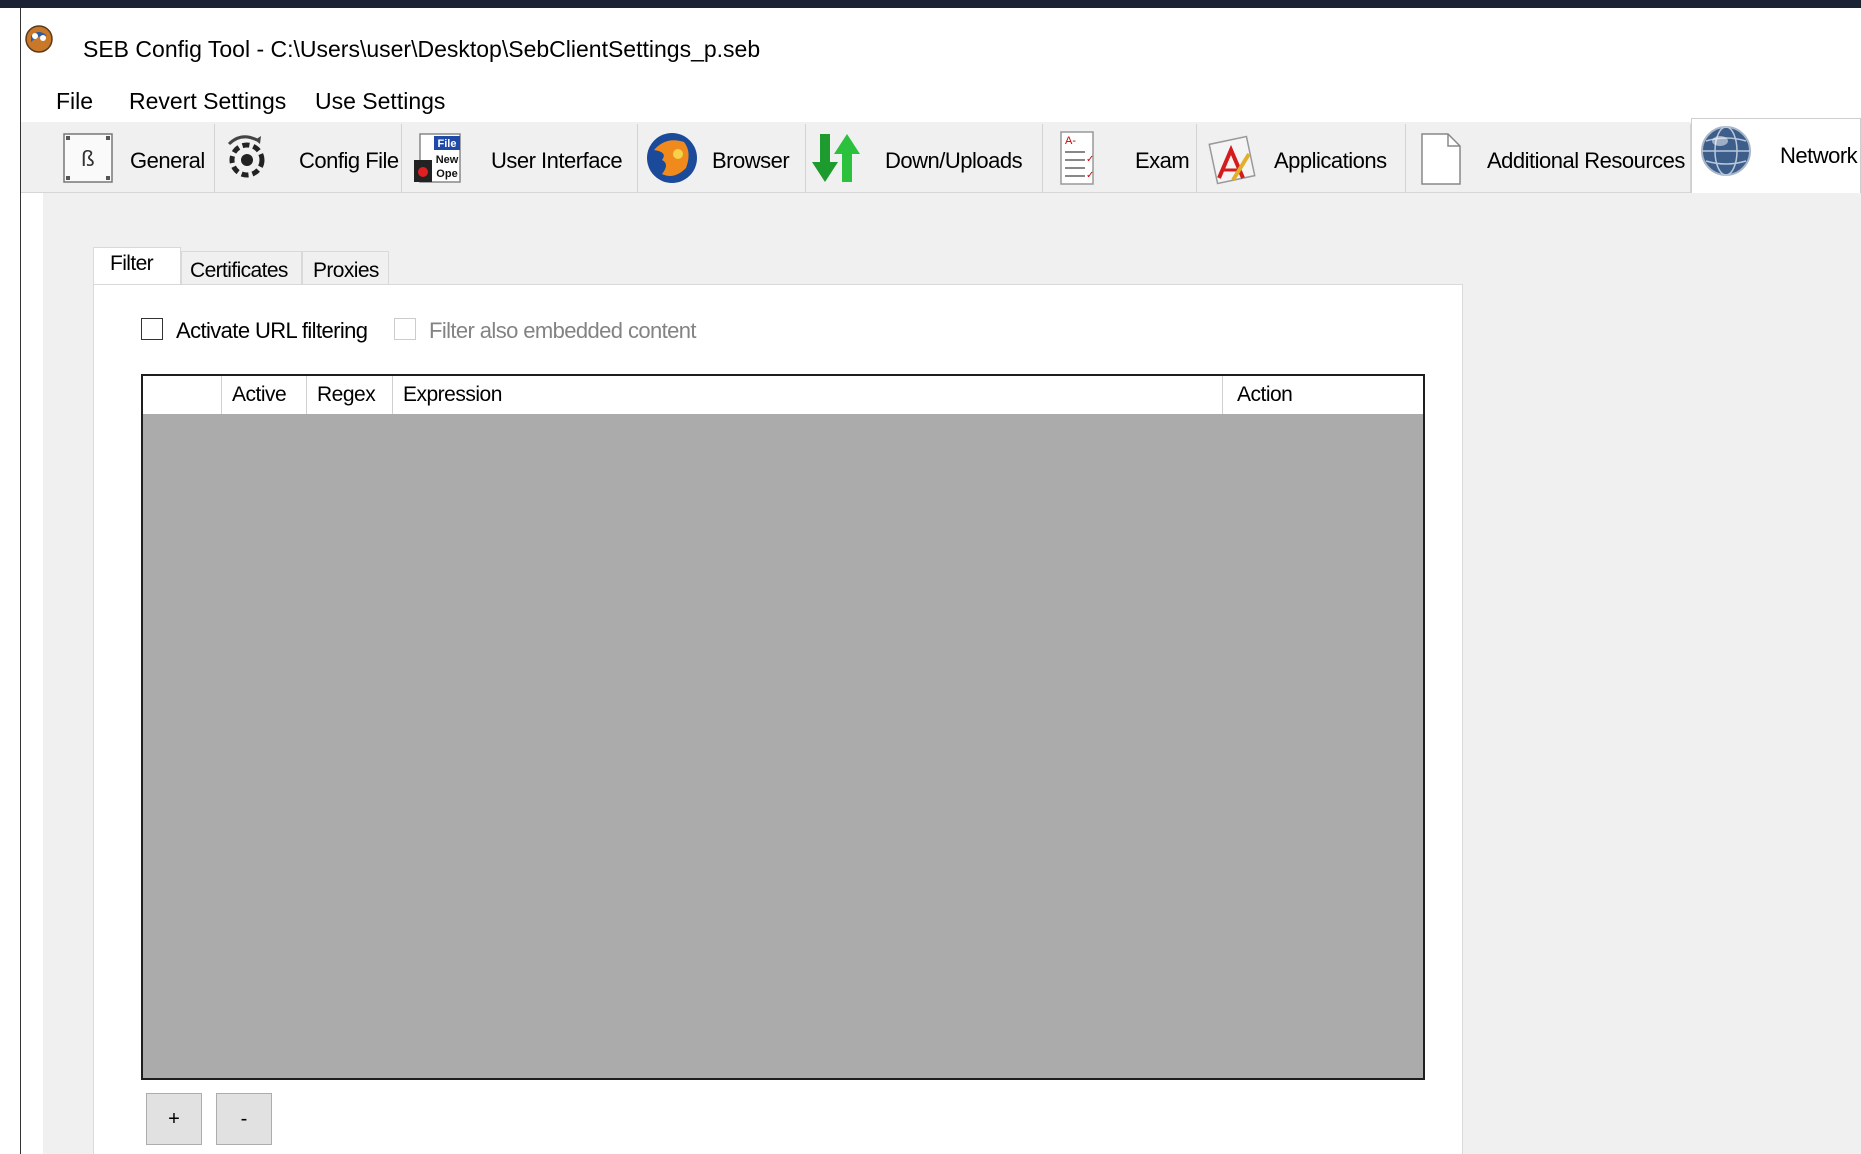  What do you see at coordinates (272, 331) in the screenshot?
I see `activate-url-filtering-label: Activate URL filtering` at bounding box center [272, 331].